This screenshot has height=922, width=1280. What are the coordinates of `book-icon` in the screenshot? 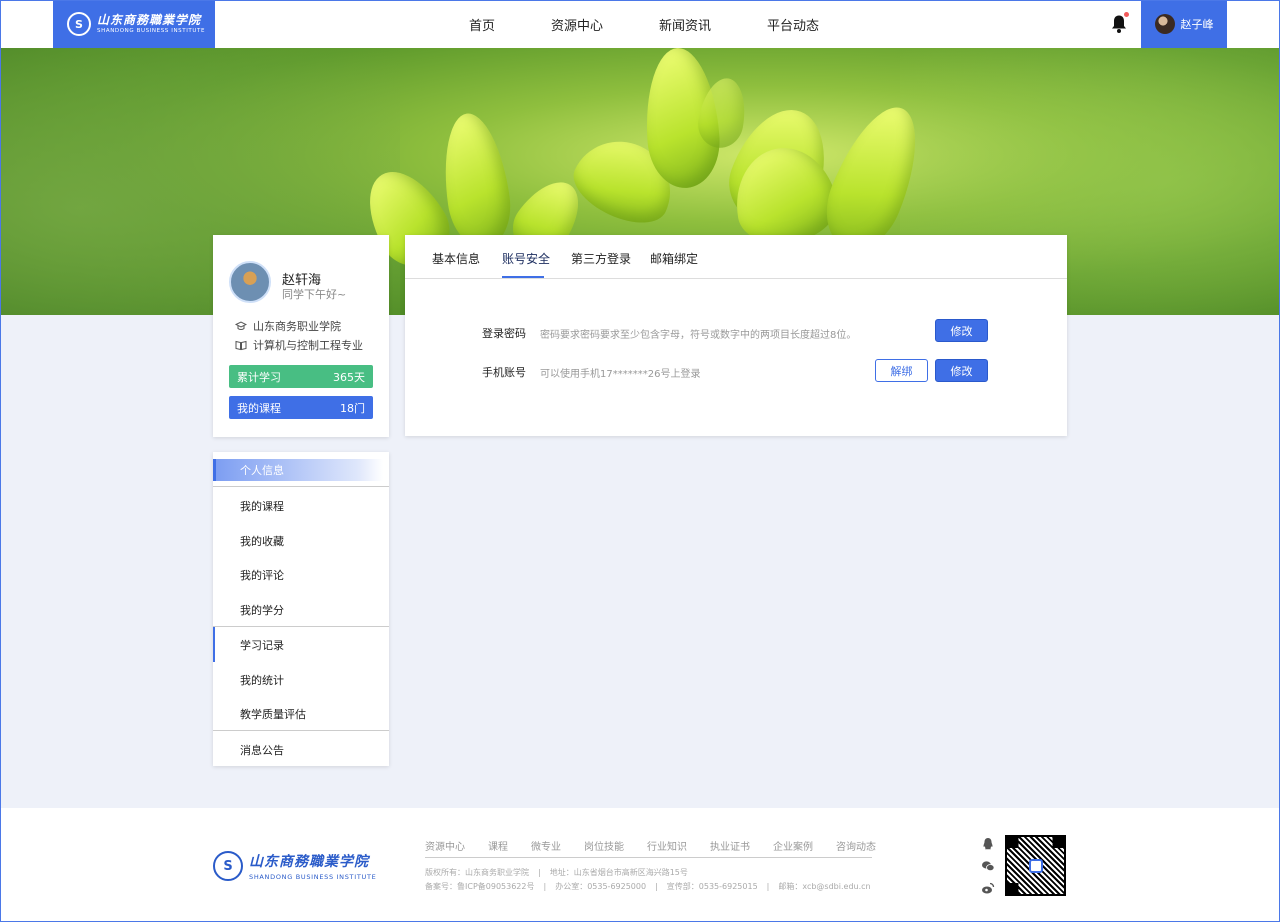 It's located at (241, 345).